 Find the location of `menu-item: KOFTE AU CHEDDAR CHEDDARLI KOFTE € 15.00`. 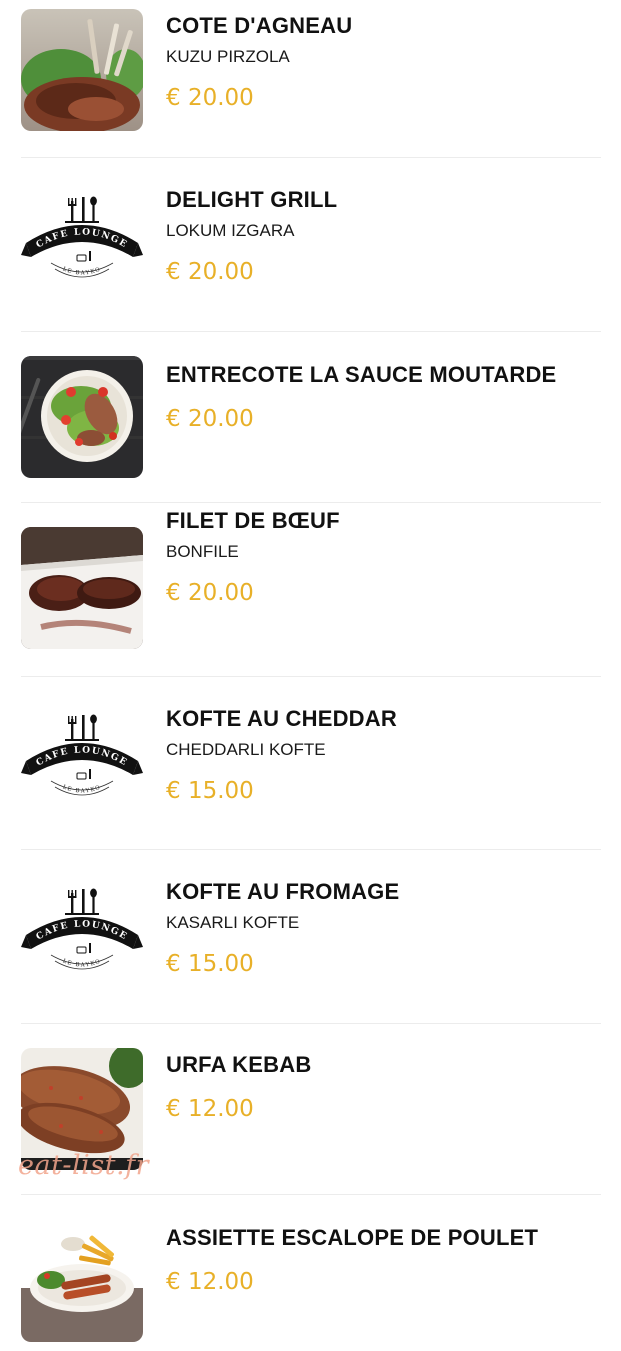

menu-item: KOFTE AU CHEDDAR CHEDDARLI KOFTE € 15.00 is located at coordinates (311, 763).